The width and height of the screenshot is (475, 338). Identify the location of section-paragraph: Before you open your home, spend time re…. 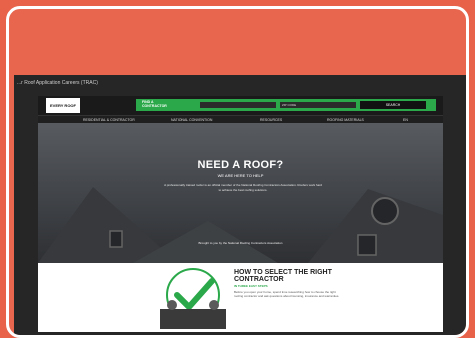
(287, 294).